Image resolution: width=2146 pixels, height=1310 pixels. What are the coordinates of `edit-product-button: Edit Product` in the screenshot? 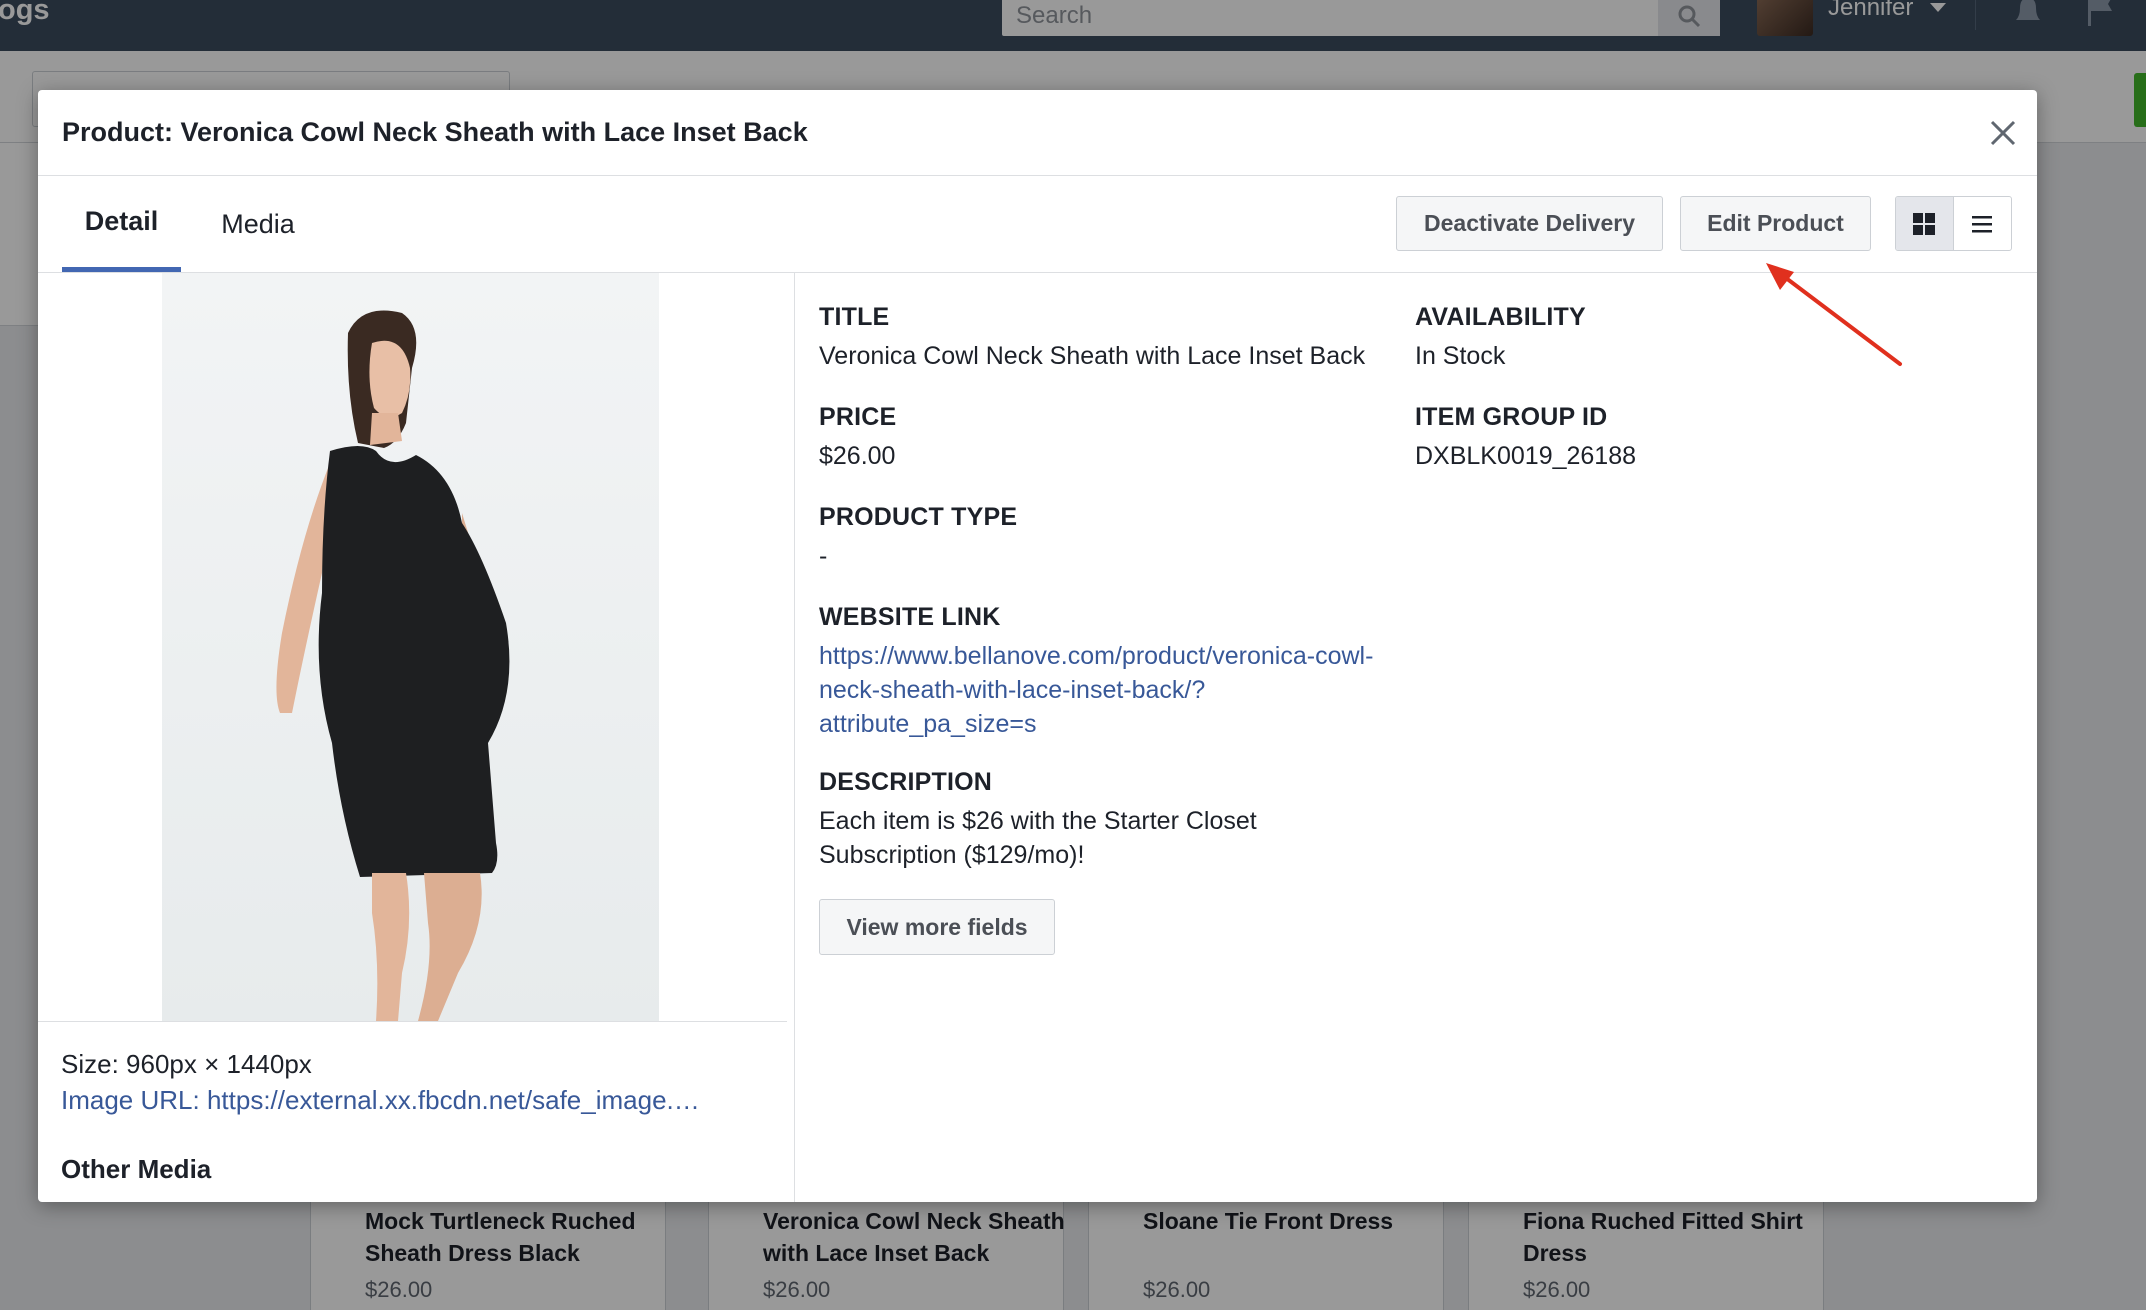 It's located at (1775, 223).